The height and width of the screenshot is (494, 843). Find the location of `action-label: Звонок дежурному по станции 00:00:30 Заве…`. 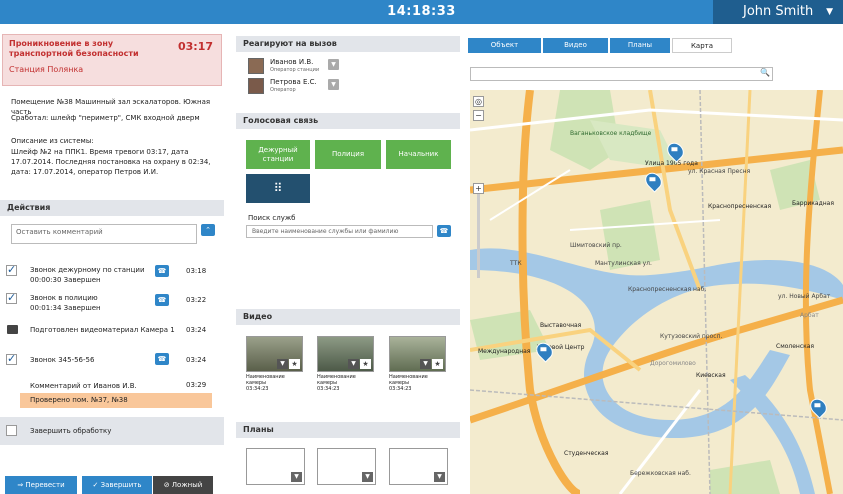

action-label: Звонок дежурному по станции 00:00:30 Заве… is located at coordinates (87, 275).